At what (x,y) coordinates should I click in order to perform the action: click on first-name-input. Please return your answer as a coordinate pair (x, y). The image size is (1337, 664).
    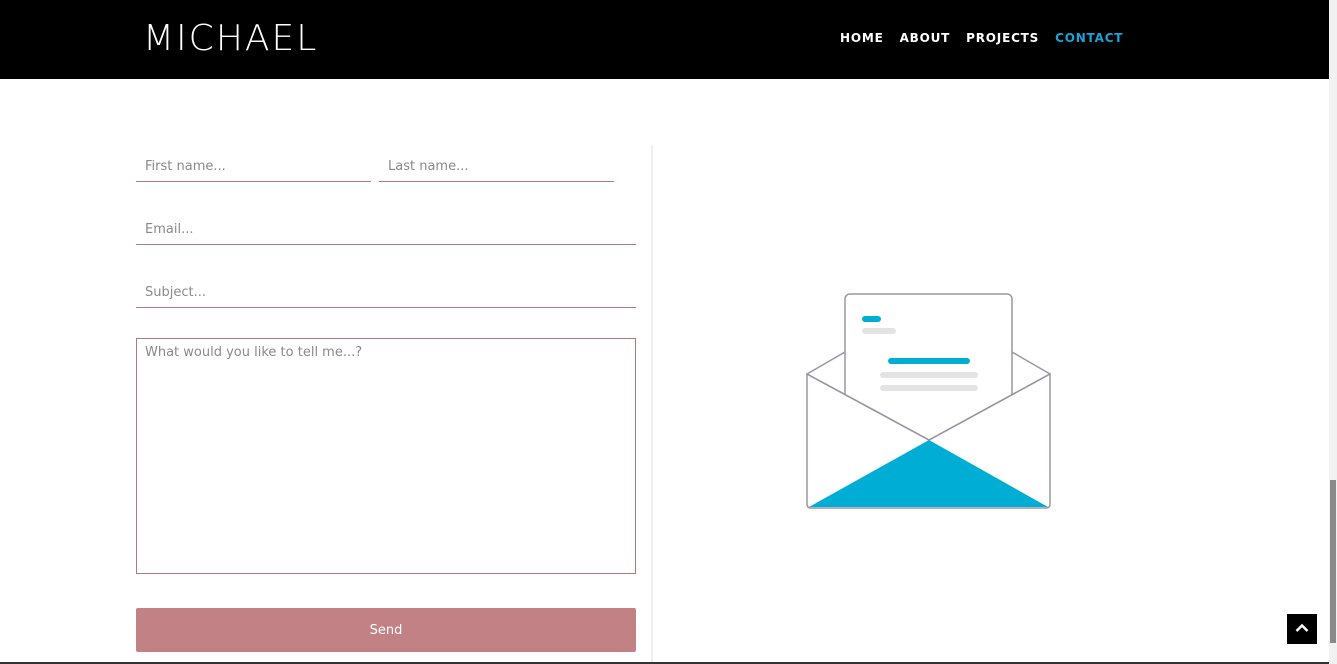
    Looking at the image, I should click on (253, 167).